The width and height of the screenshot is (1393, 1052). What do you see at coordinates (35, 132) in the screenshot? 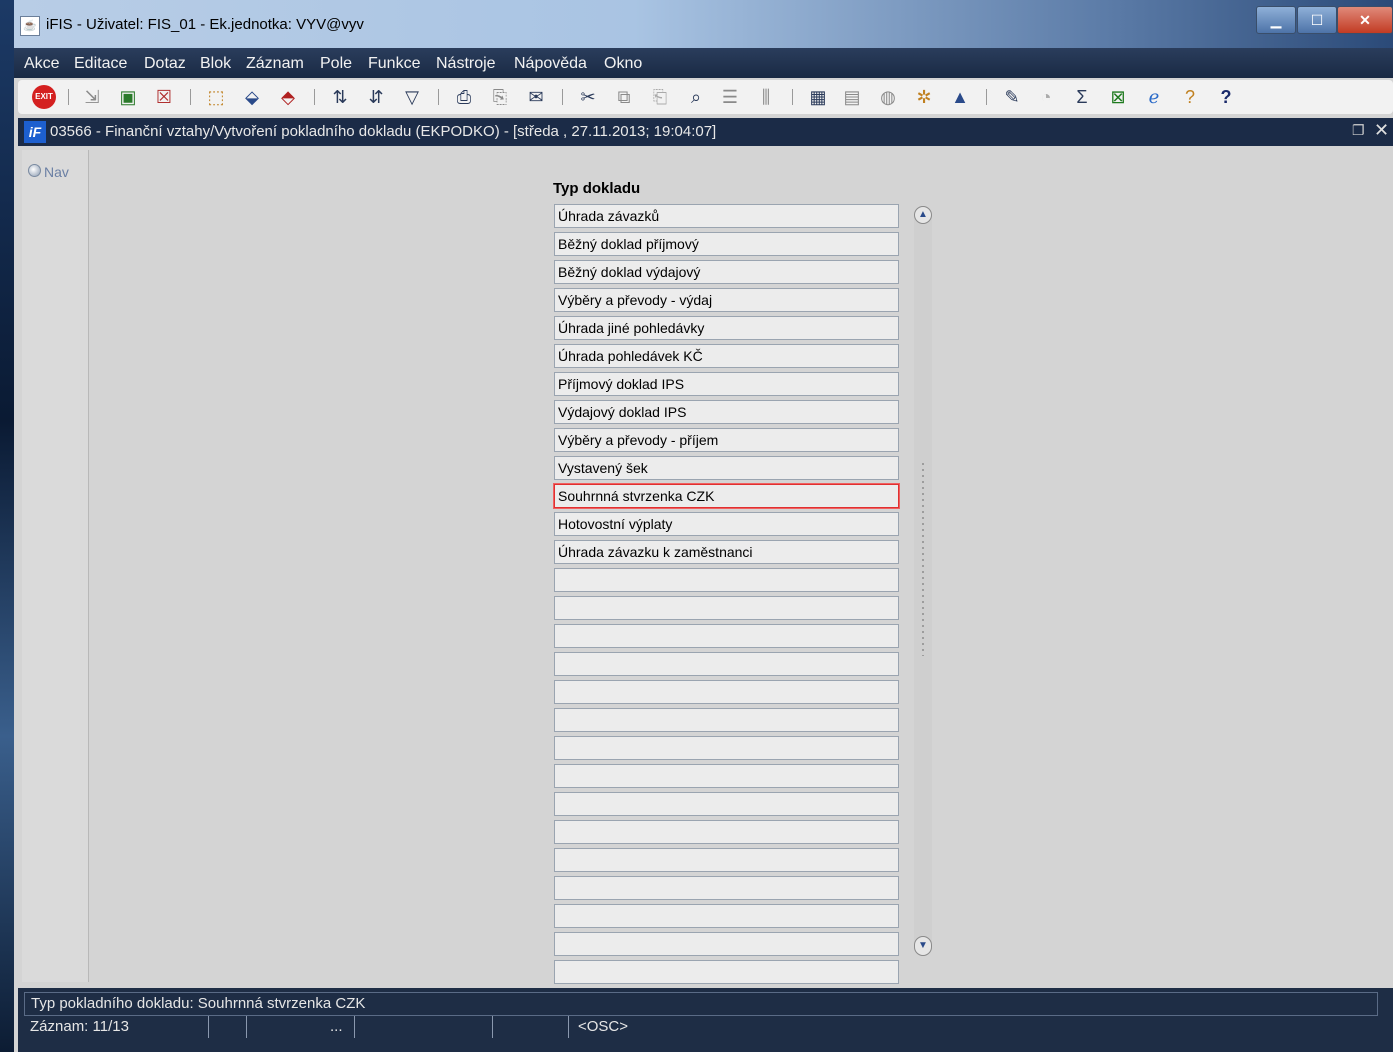
I see `ifis-form-icon: iF` at bounding box center [35, 132].